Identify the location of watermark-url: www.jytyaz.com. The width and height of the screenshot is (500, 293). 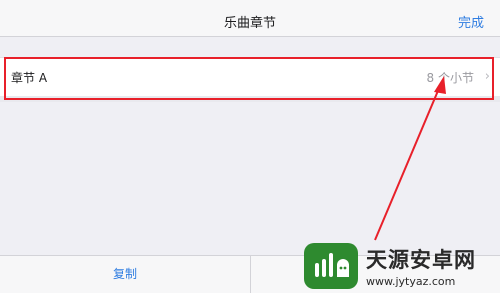
(411, 281).